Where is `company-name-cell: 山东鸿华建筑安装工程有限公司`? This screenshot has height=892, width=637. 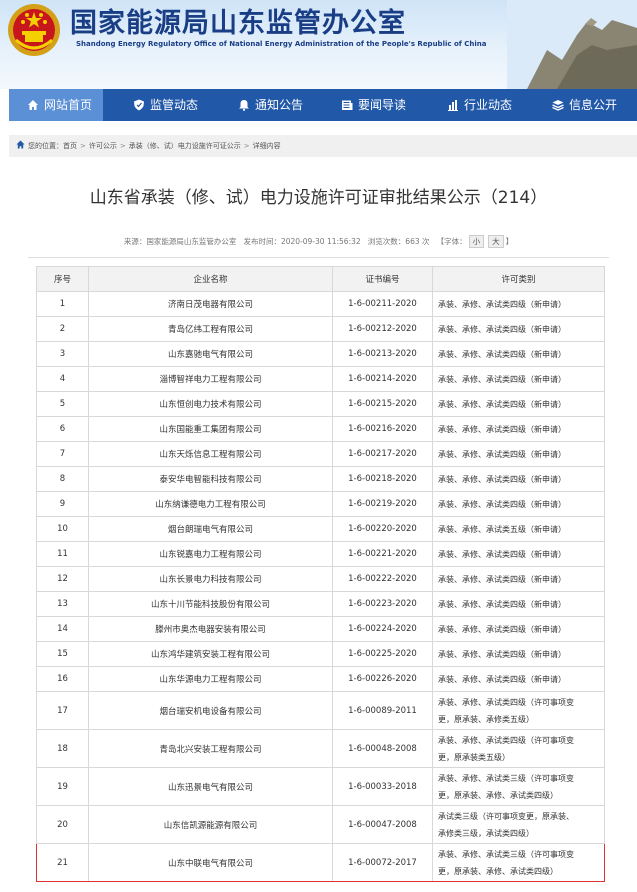 company-name-cell: 山东鸿华建筑安装工程有限公司 is located at coordinates (210, 654).